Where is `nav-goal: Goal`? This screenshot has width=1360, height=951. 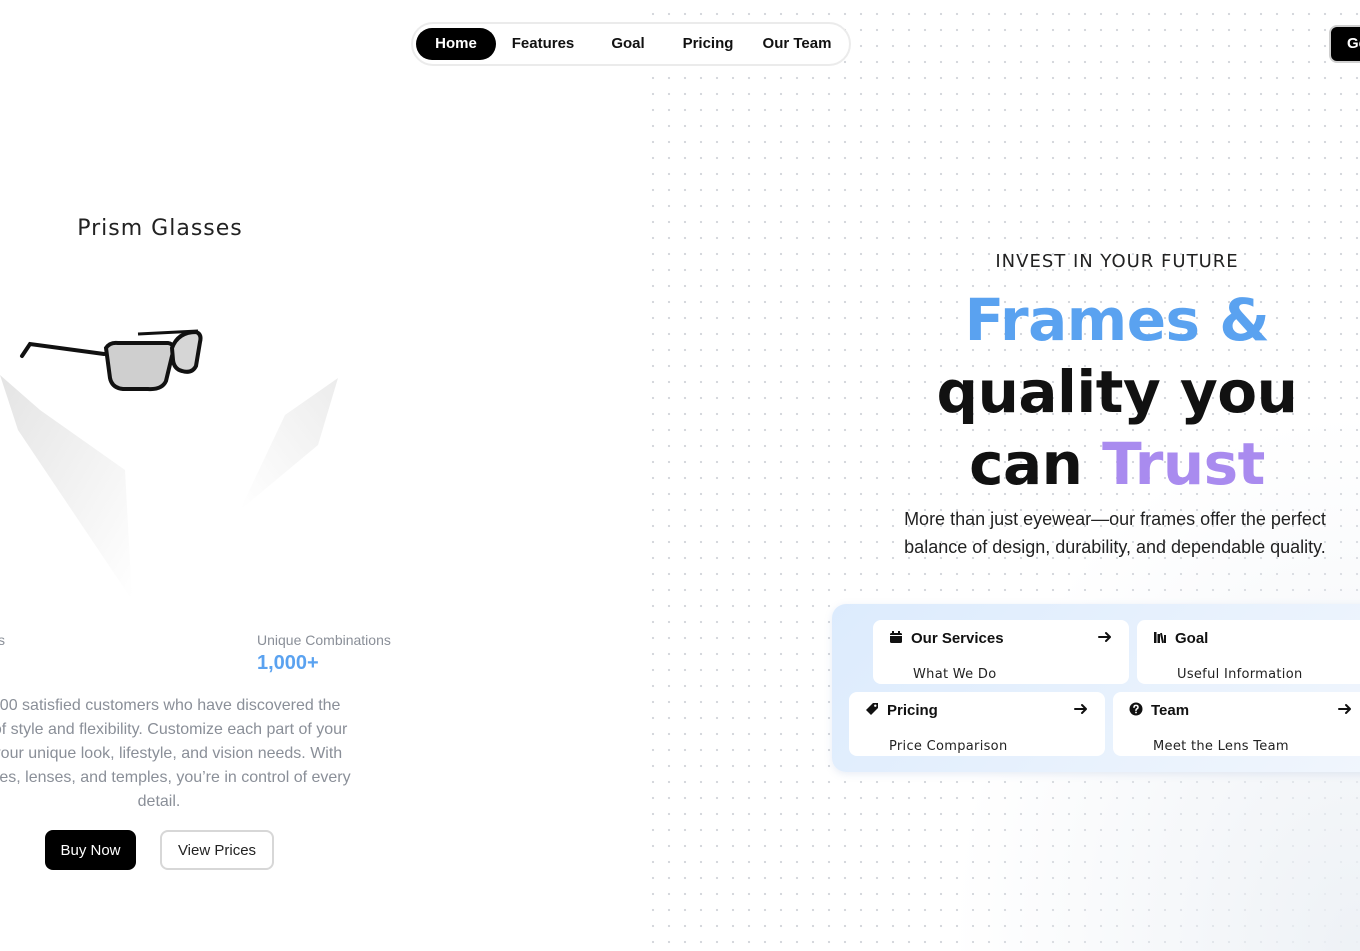 nav-goal: Goal is located at coordinates (628, 44).